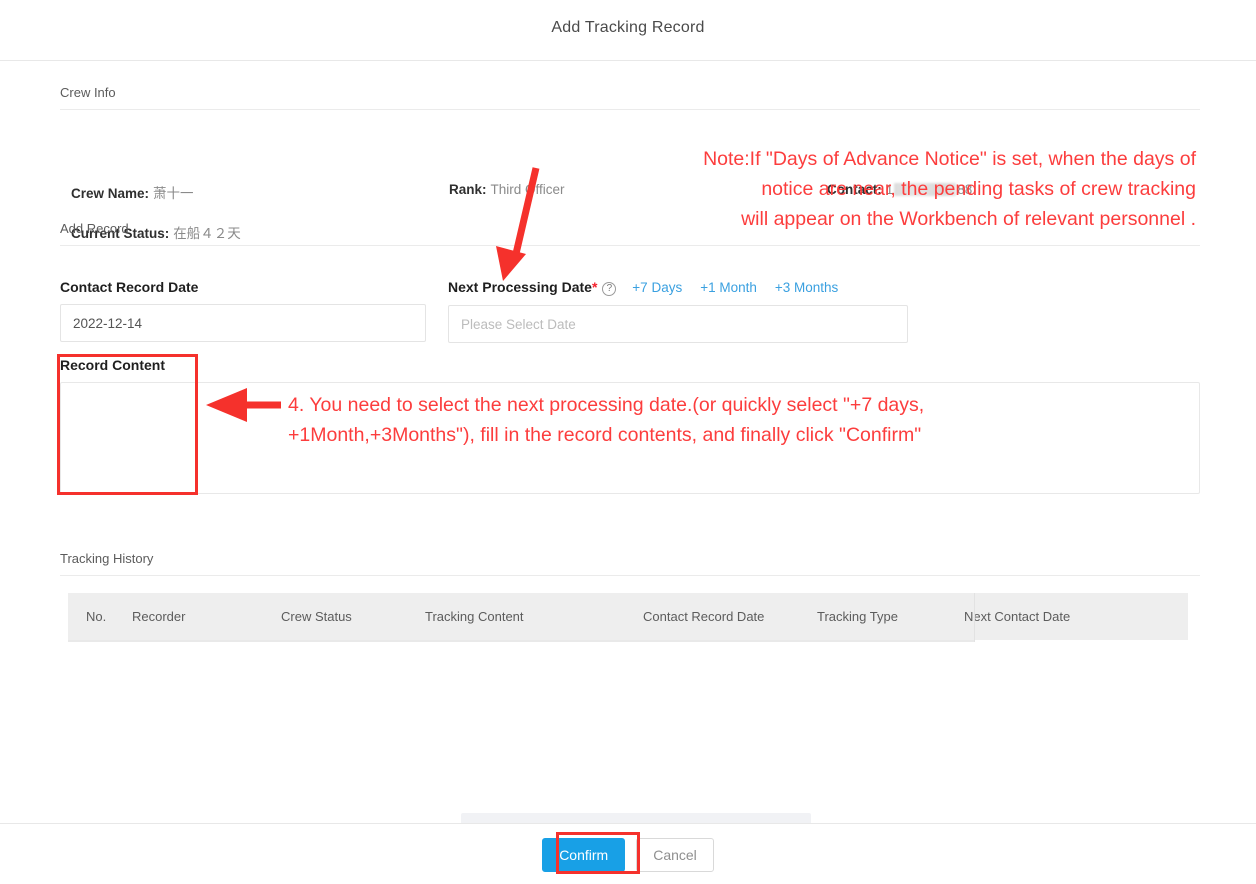  I want to click on crew-info-divider, so click(630, 109).